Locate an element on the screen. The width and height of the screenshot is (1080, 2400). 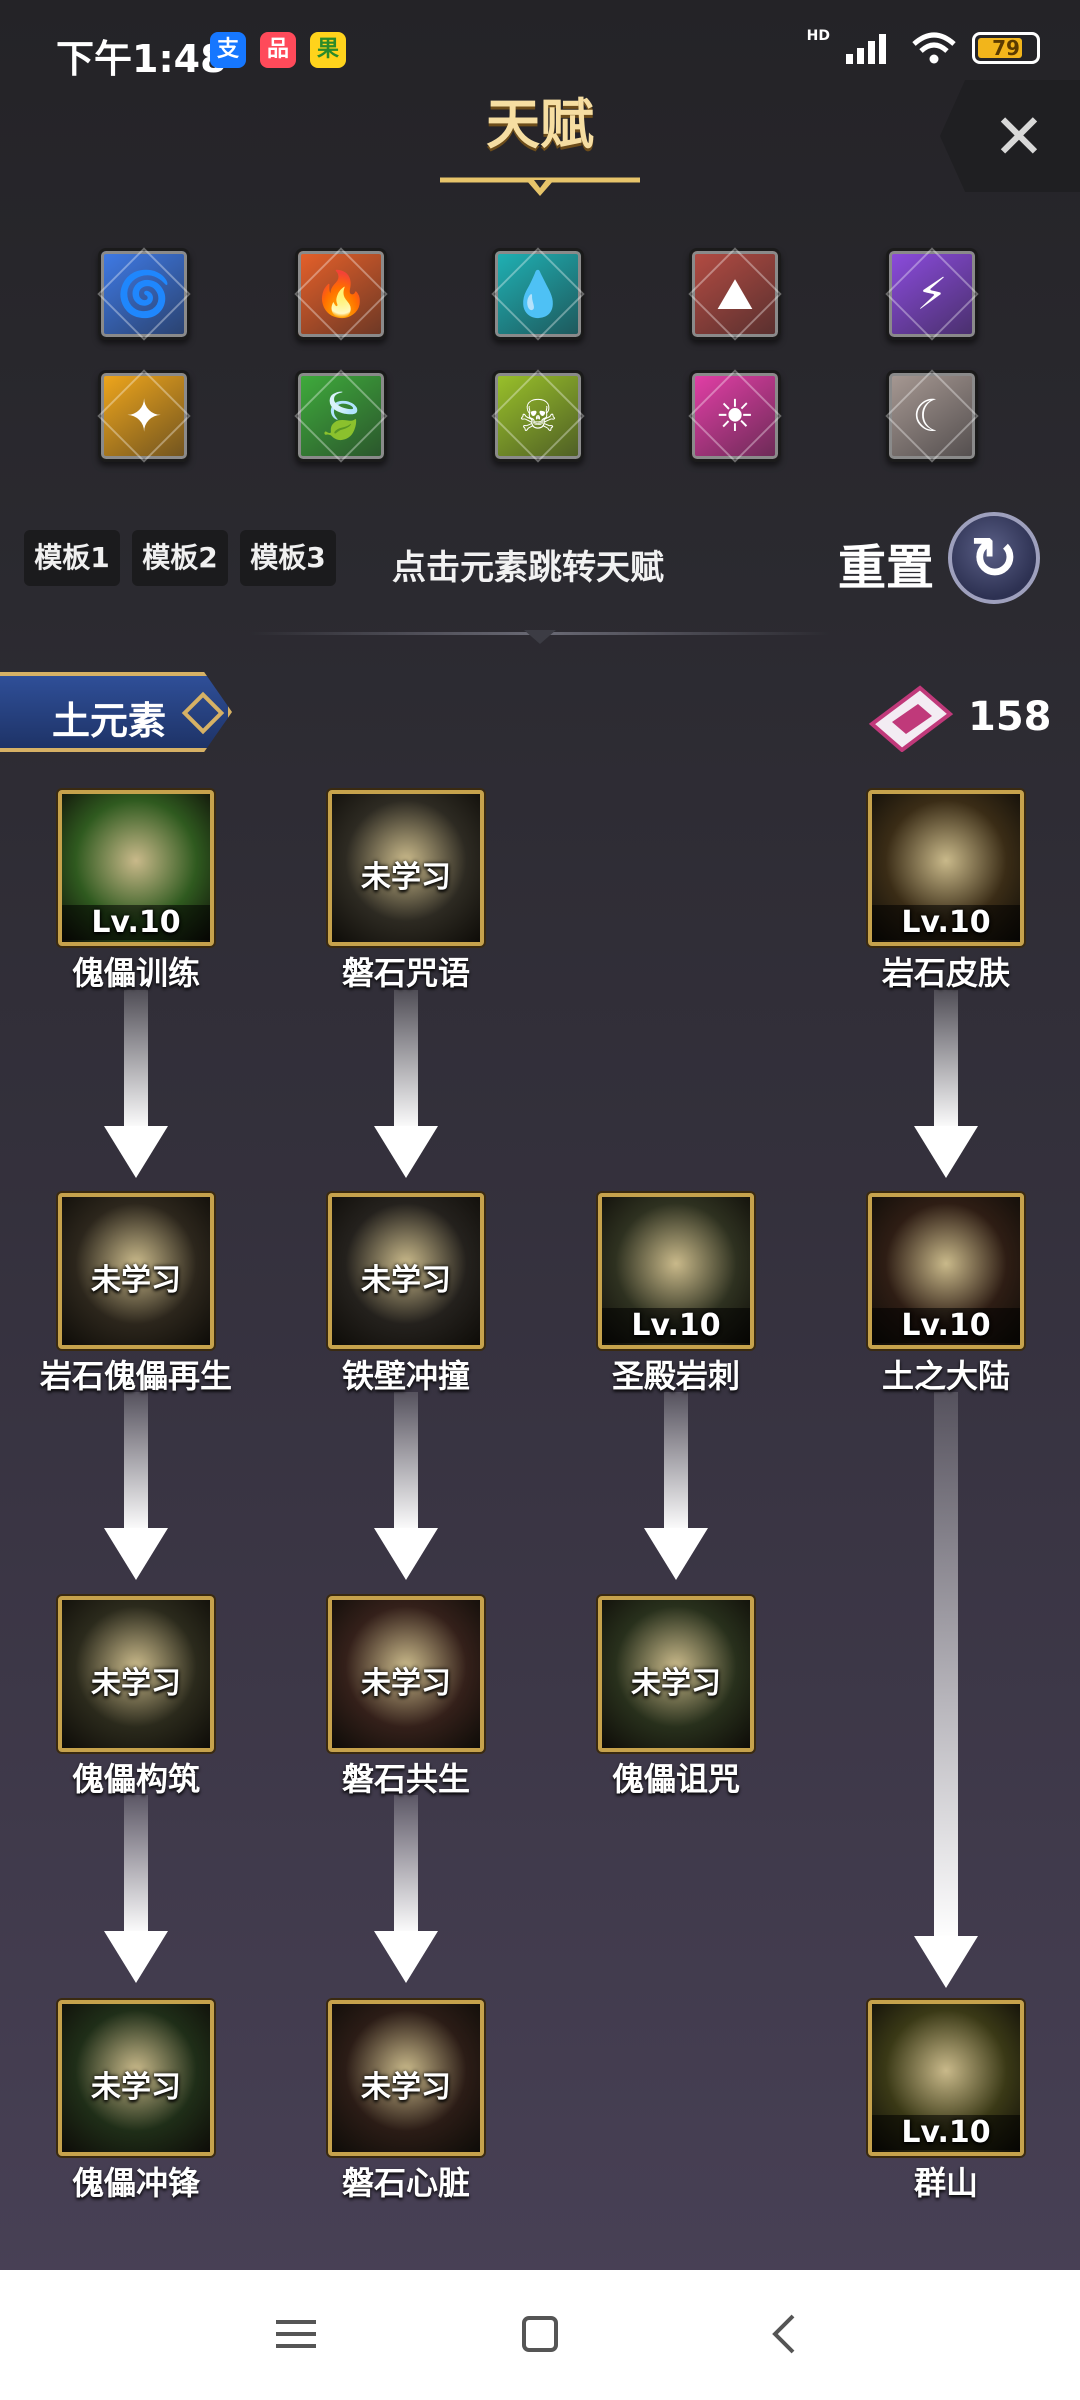
fruit-app-icon: 果 is located at coordinates (328, 50).